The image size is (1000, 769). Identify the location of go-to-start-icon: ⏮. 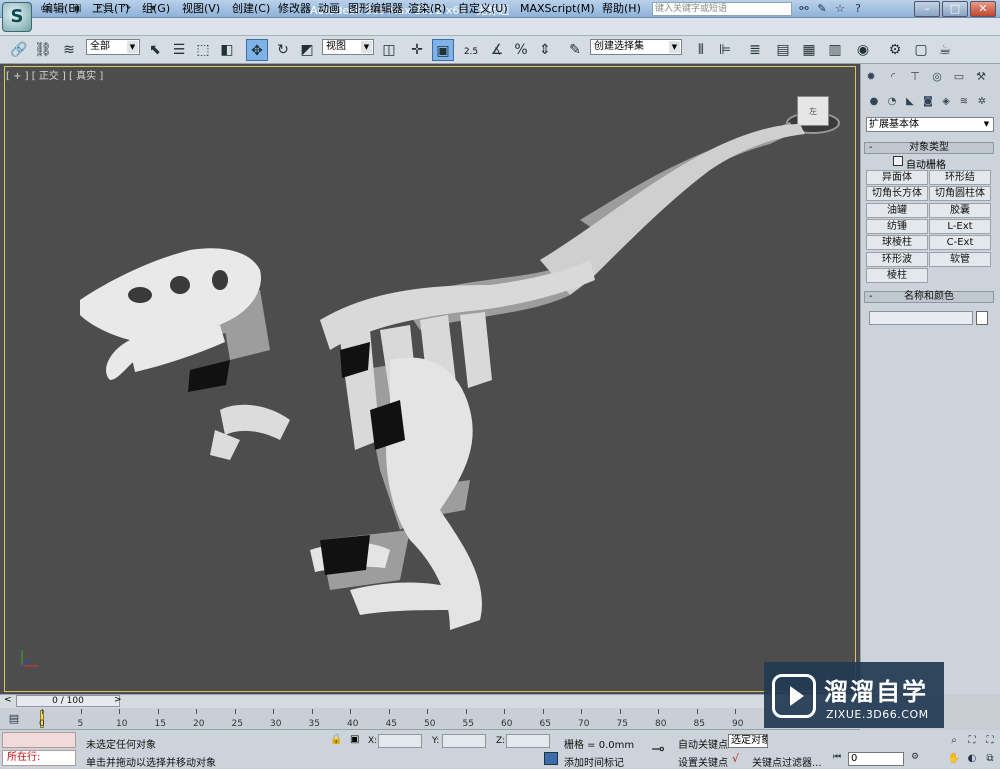
(837, 757).